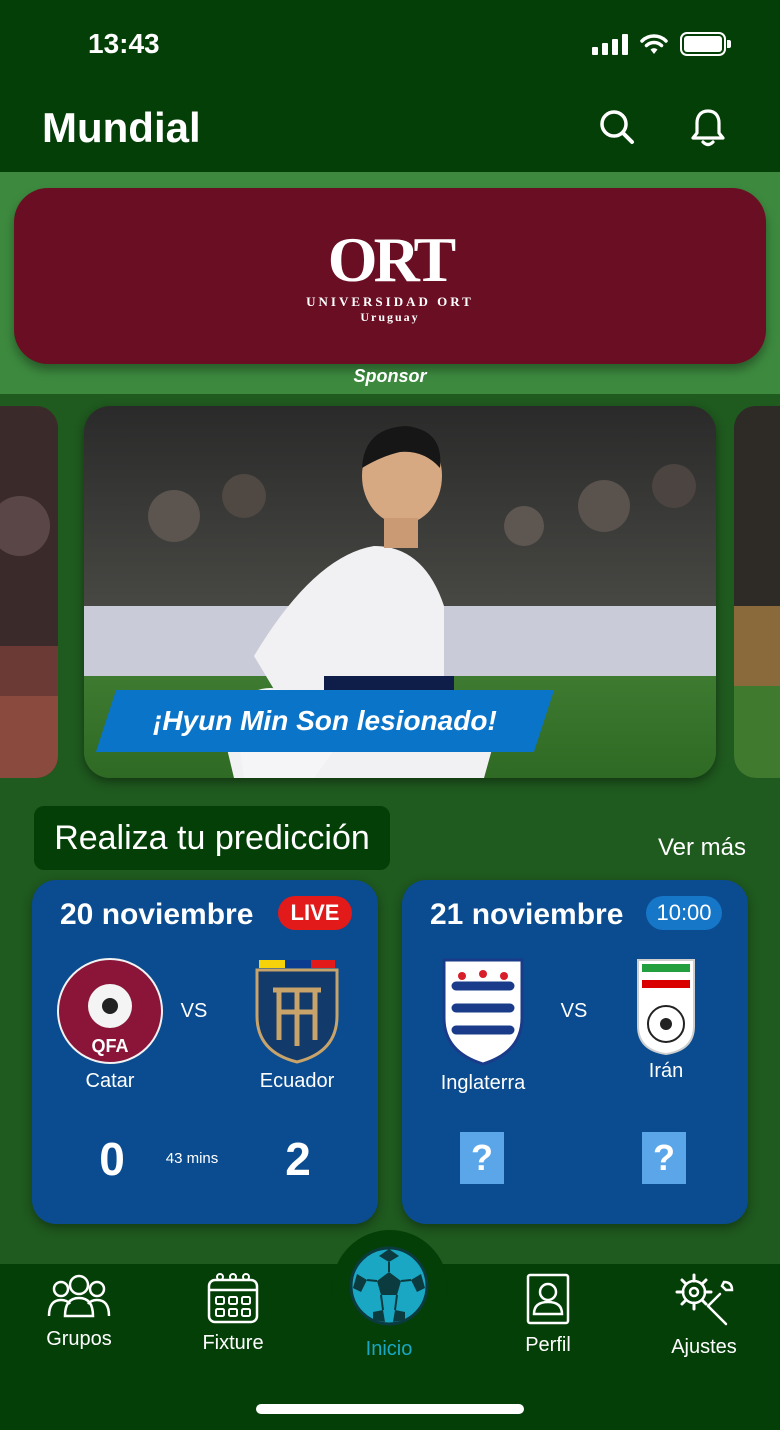  Describe the element at coordinates (124, 43) in the screenshot. I see `status-time: 13:43` at that location.